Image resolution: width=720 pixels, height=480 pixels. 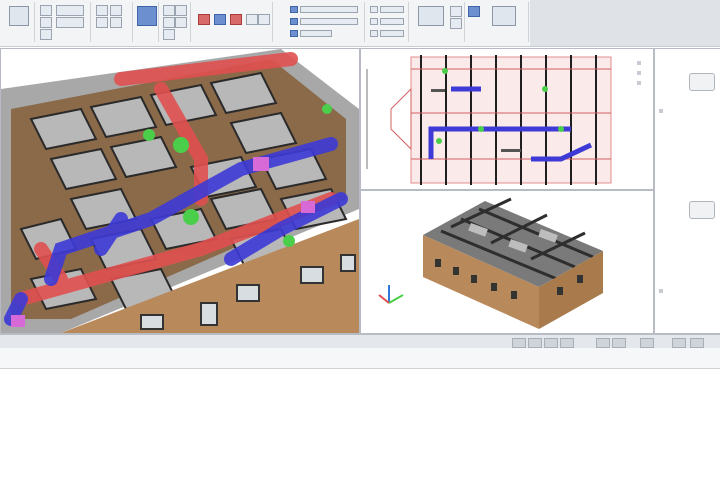 I want to click on viewport-iso-model, so click(x=507, y=262).